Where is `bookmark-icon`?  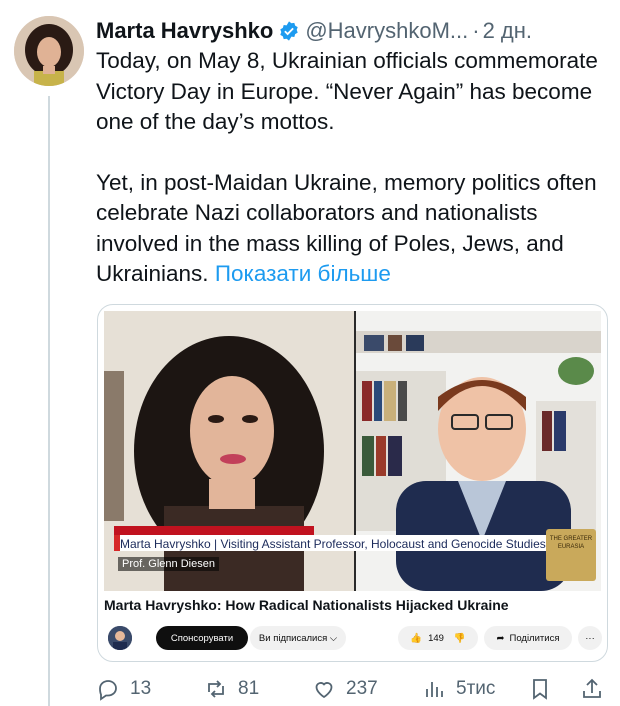 bookmark-icon is located at coordinates (540, 689).